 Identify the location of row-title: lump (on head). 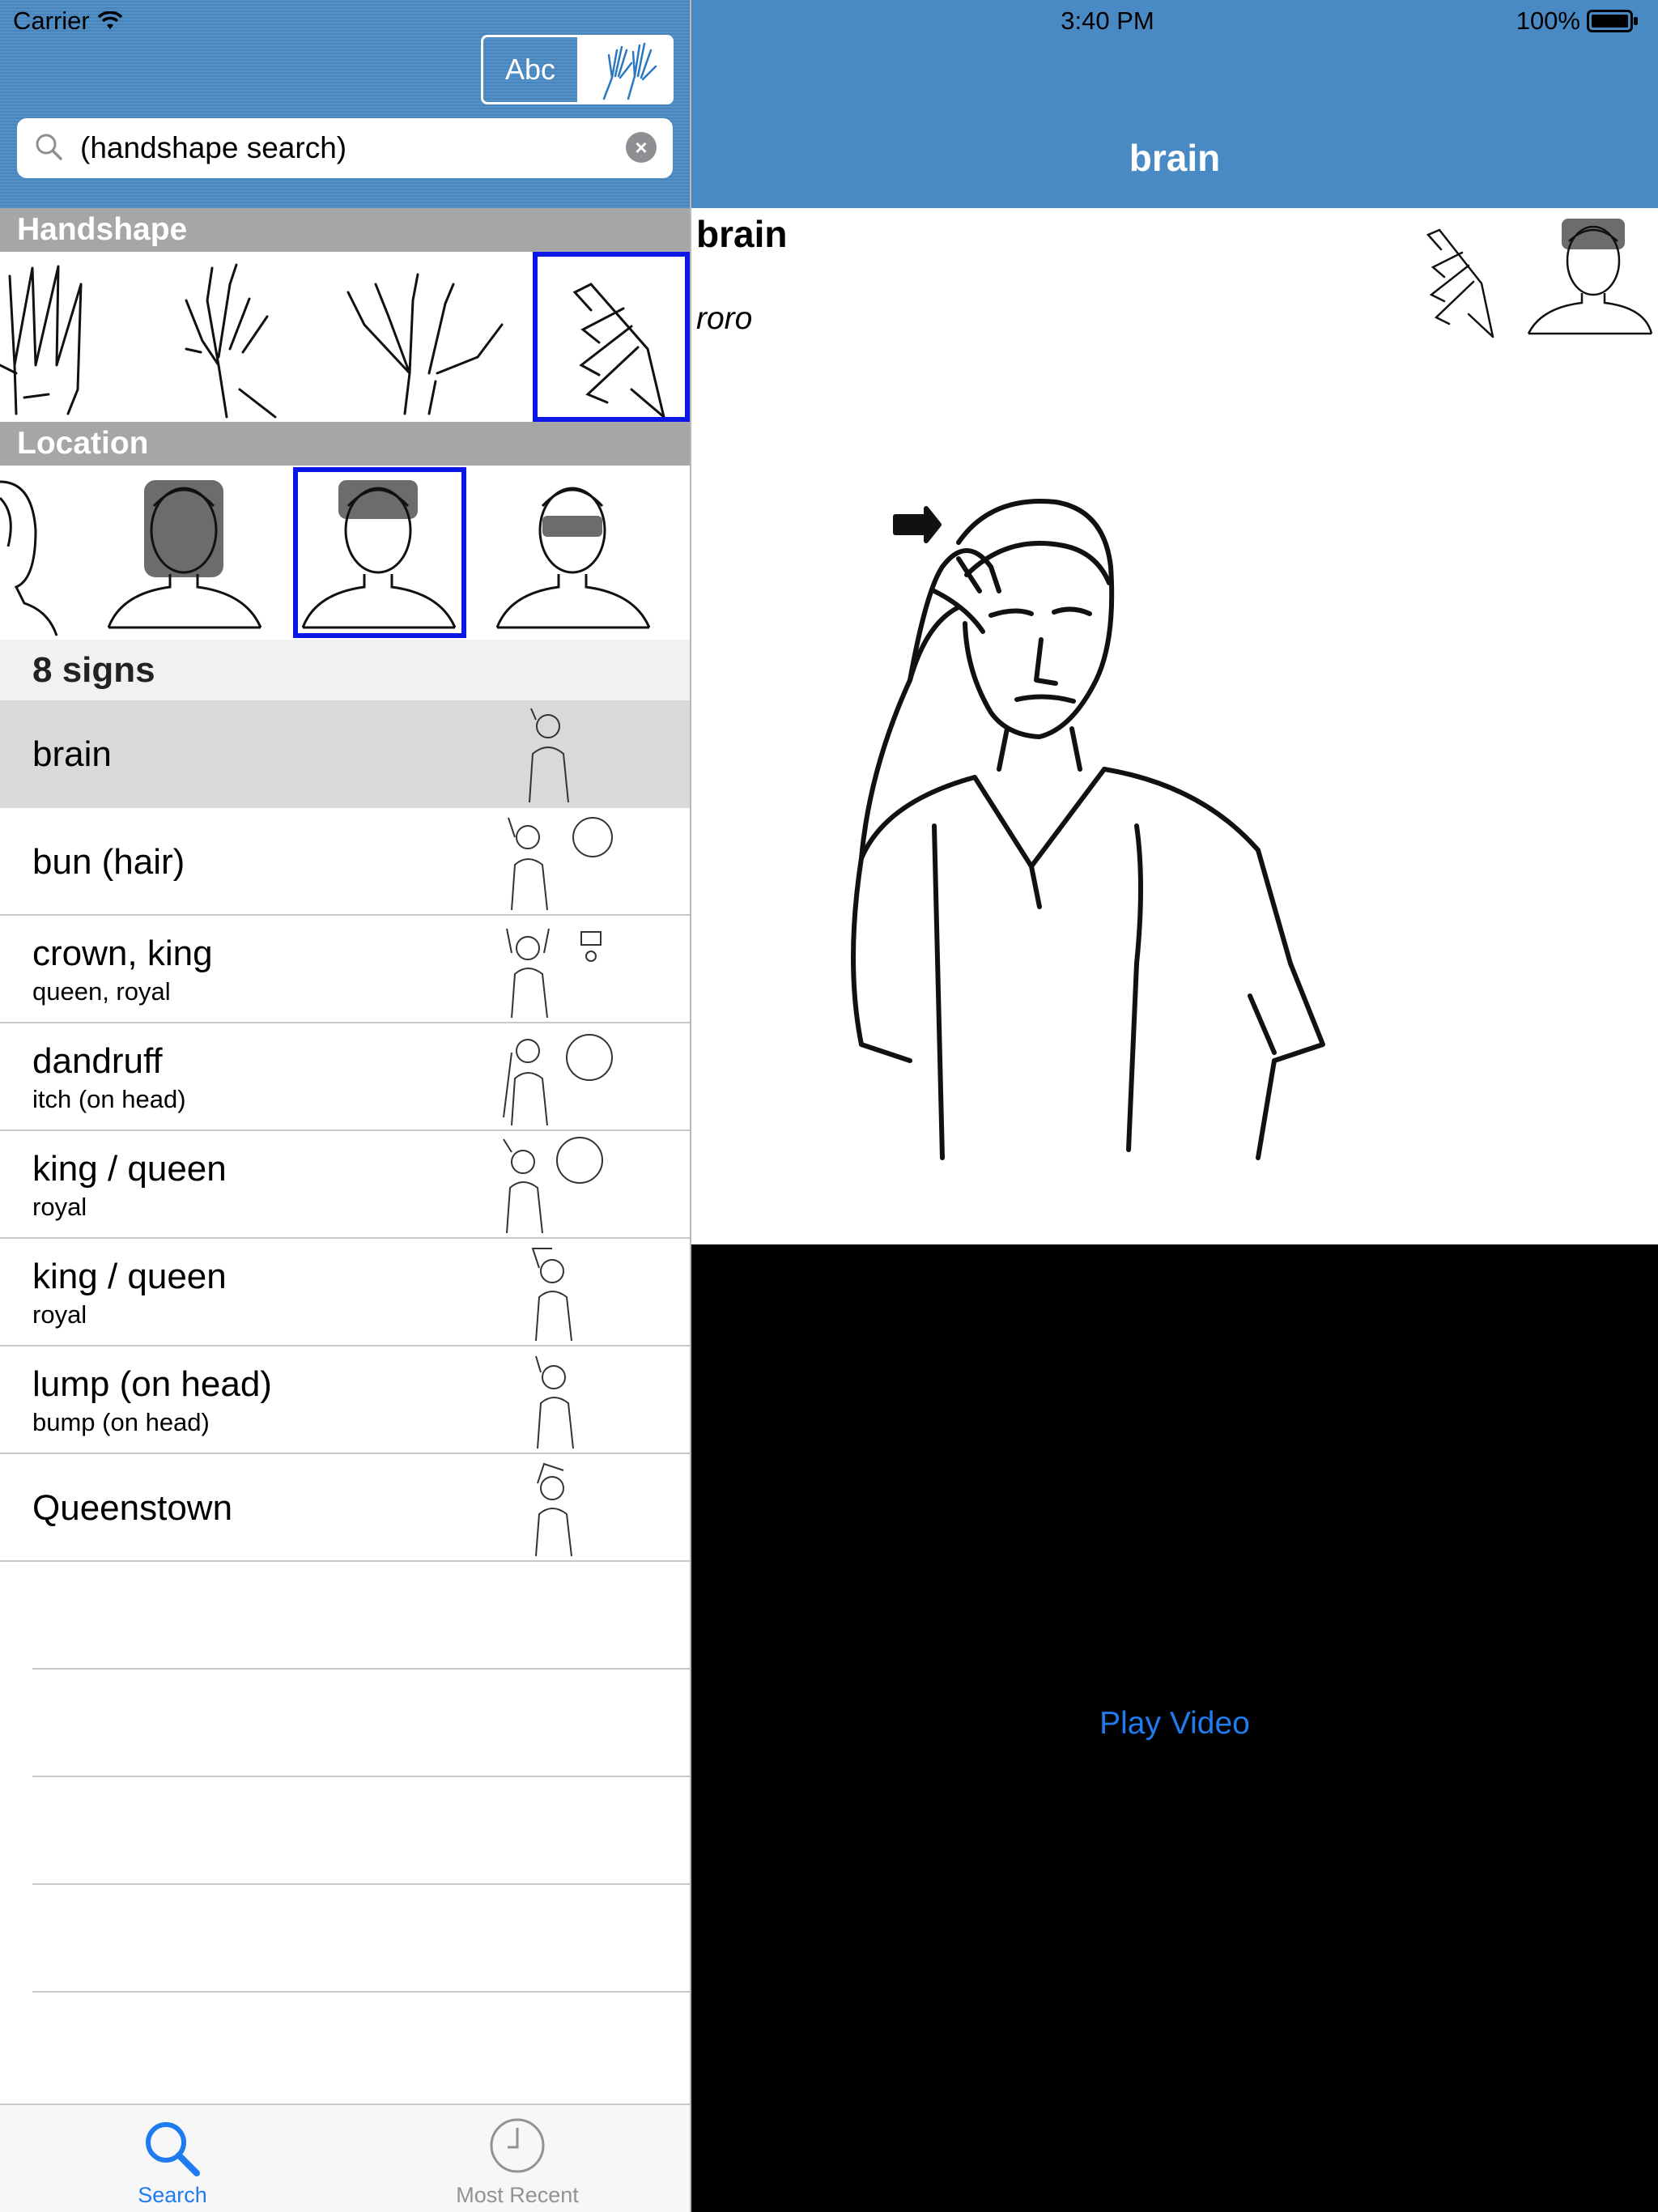
(152, 1383).